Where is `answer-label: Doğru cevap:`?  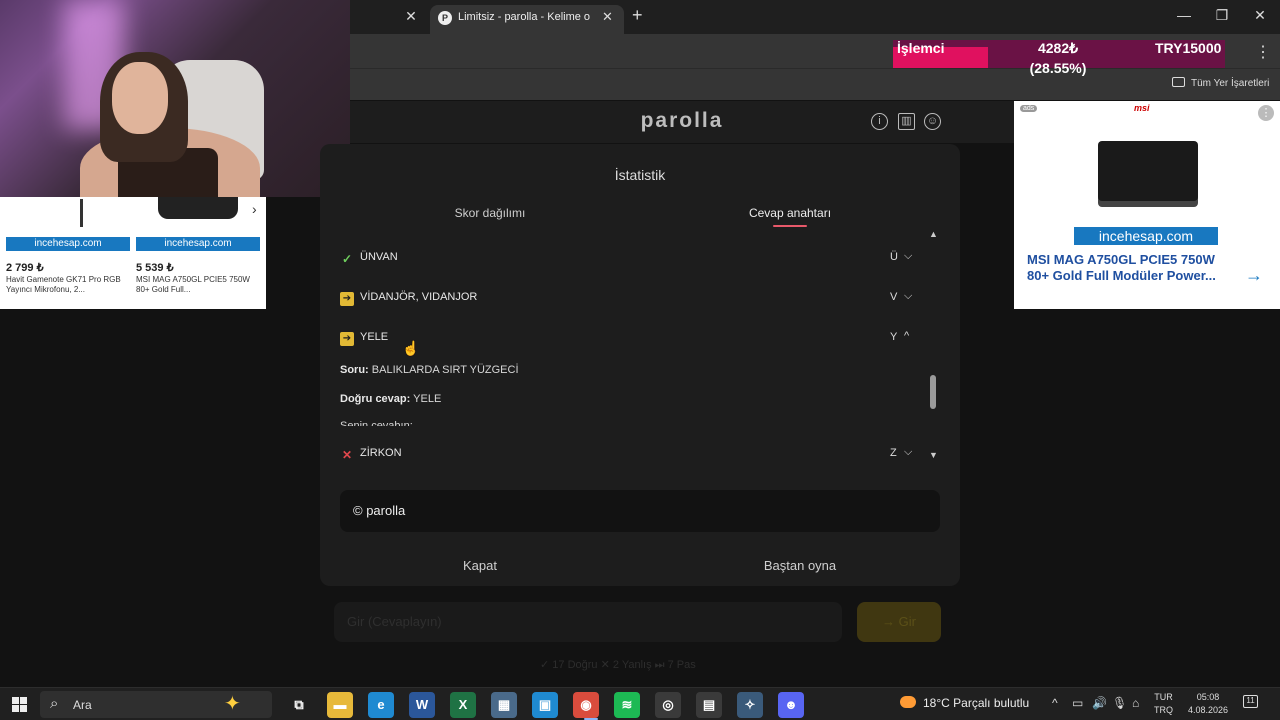 answer-label: Doğru cevap: is located at coordinates (375, 399).